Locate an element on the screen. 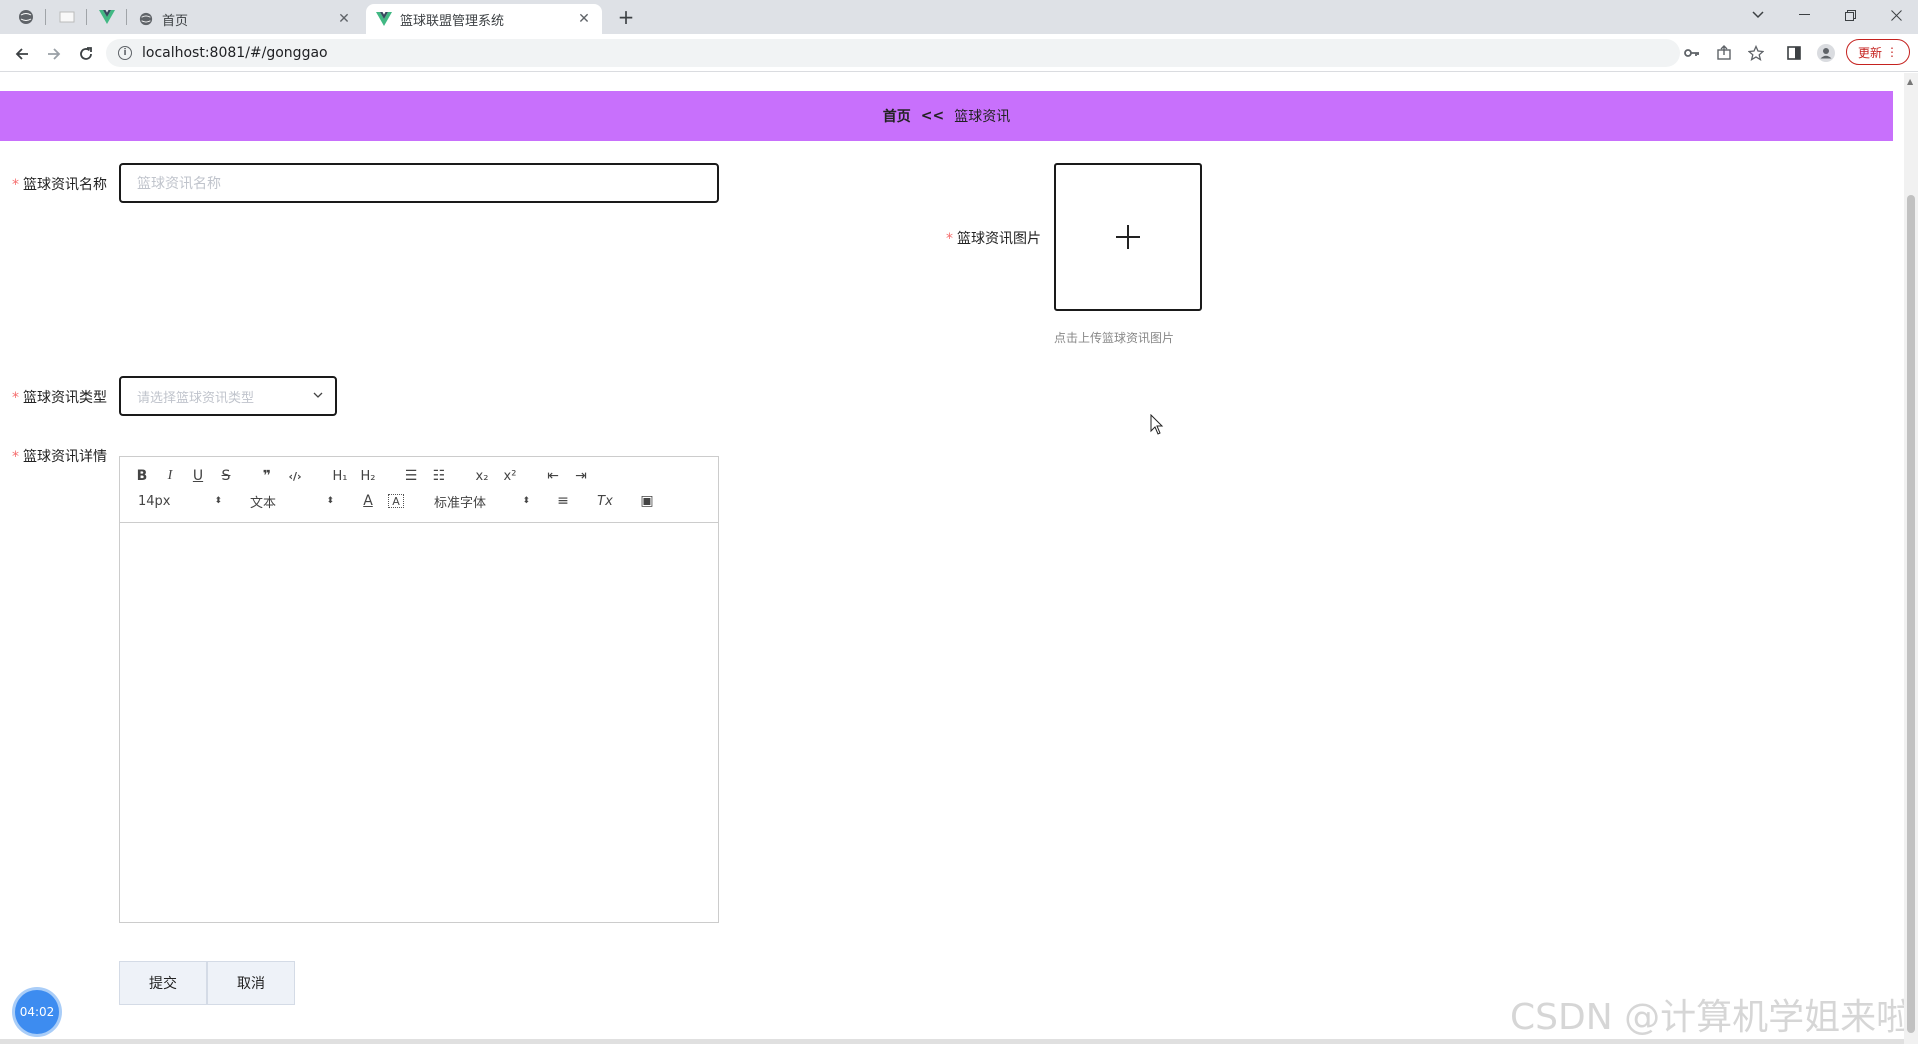  indent-decrease-icon: ⇤ is located at coordinates (553, 476).